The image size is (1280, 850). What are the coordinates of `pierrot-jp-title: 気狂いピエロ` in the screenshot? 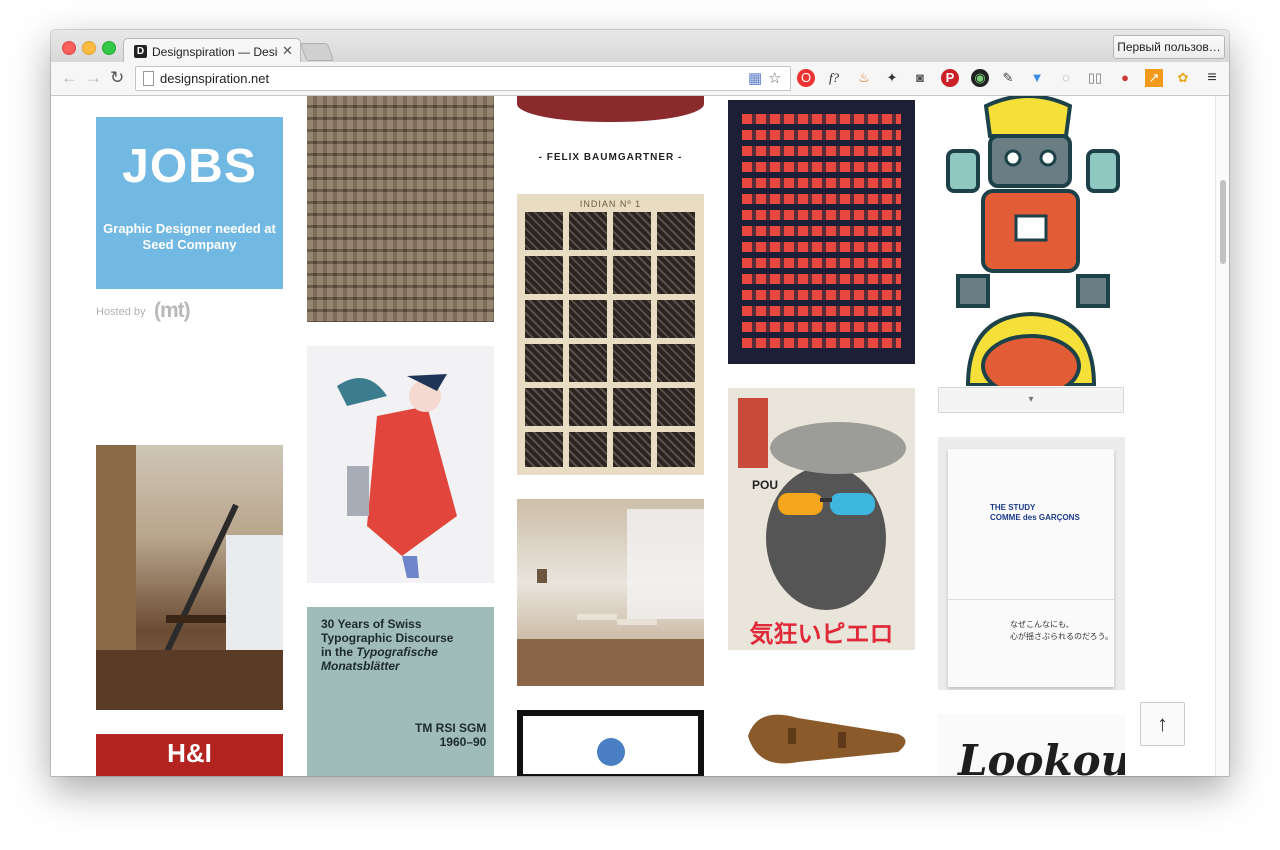 It's located at (821, 634).